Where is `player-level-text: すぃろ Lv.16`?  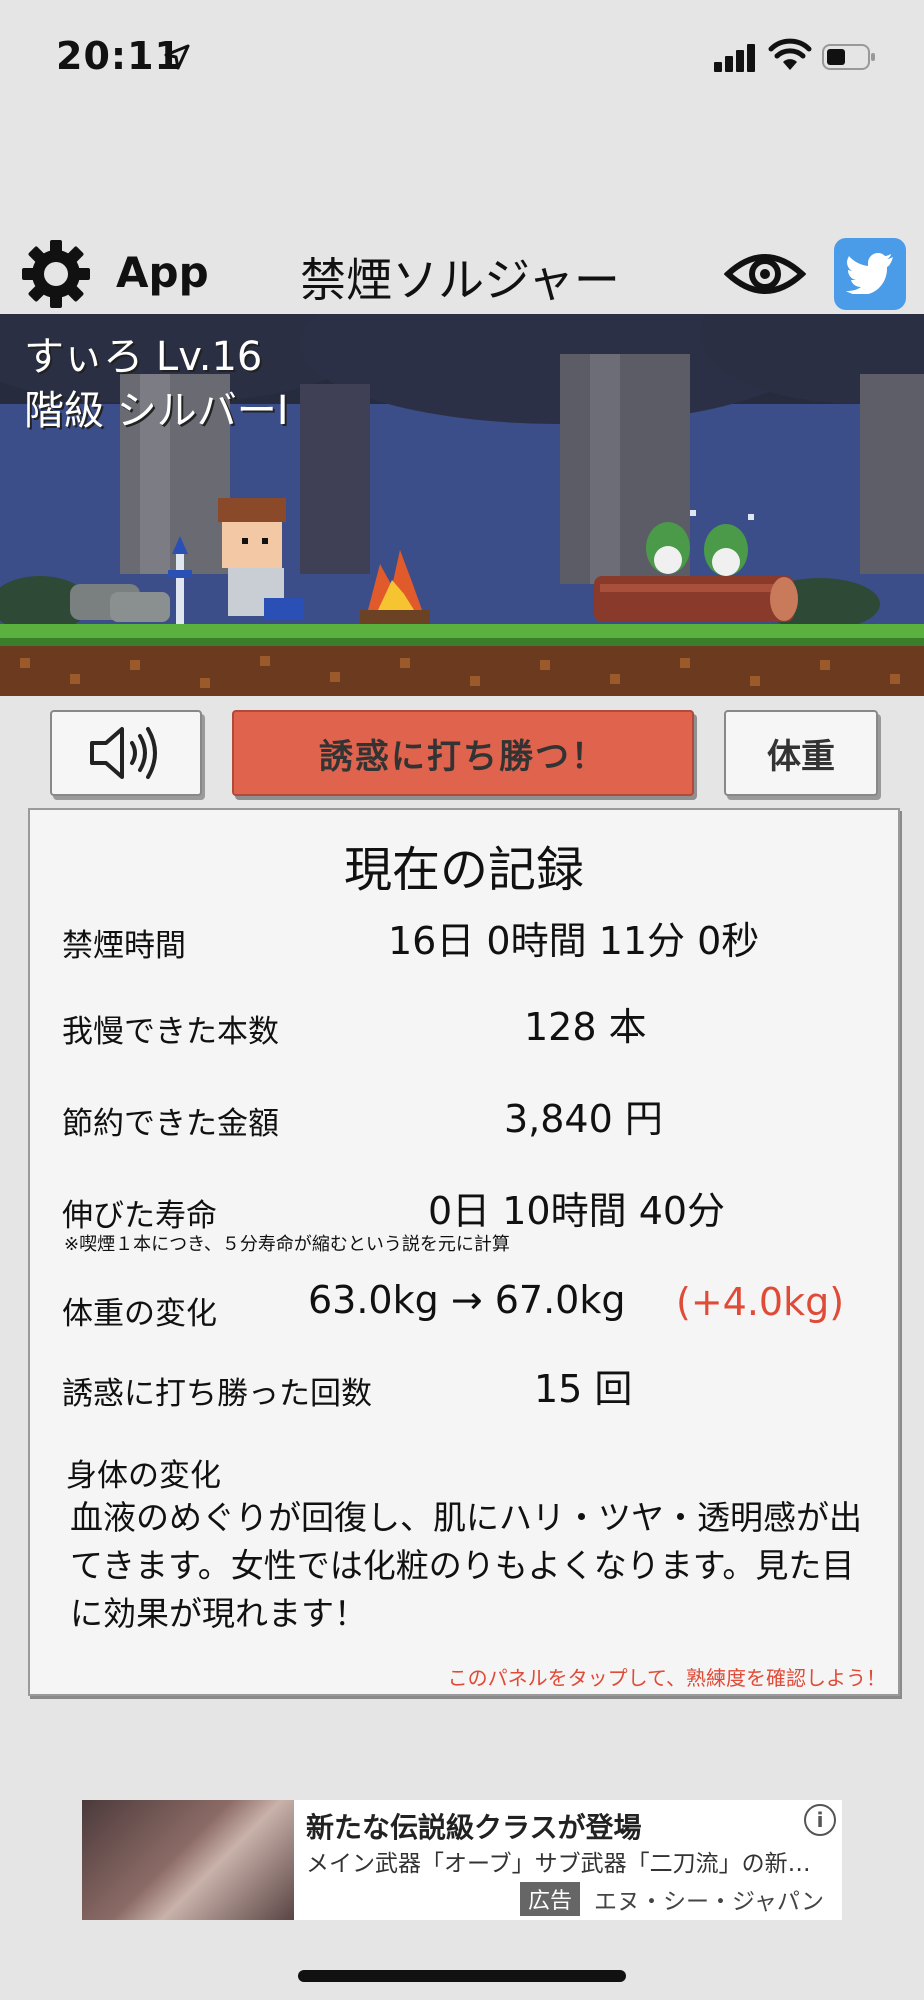 player-level-text: すぃろ Lv.16 is located at coordinates (143, 357).